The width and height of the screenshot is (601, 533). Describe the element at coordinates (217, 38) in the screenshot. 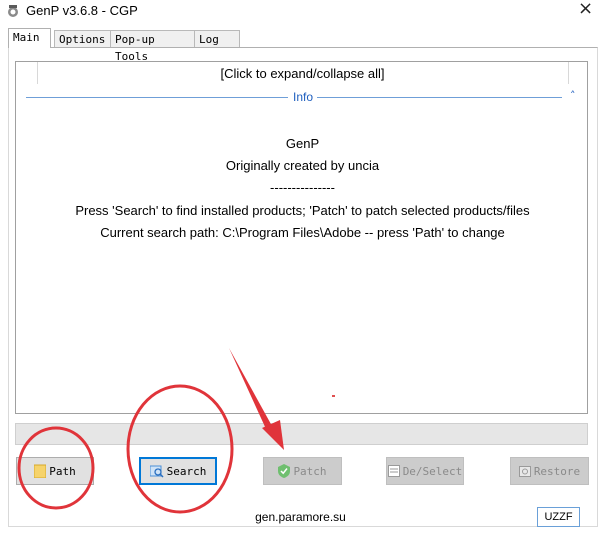

I see `tab-log: Log` at that location.